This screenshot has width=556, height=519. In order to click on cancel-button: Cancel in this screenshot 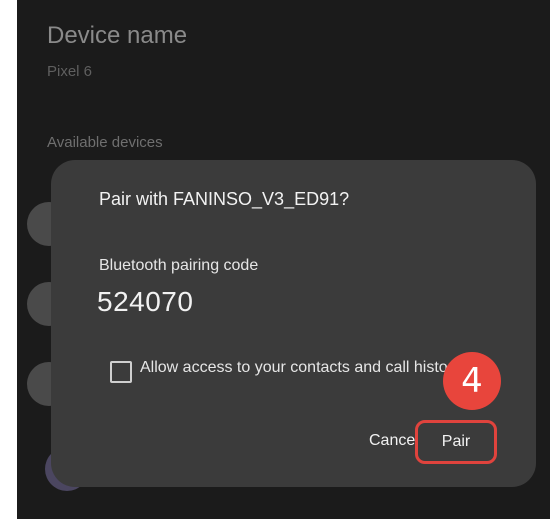, I will do `click(394, 441)`.